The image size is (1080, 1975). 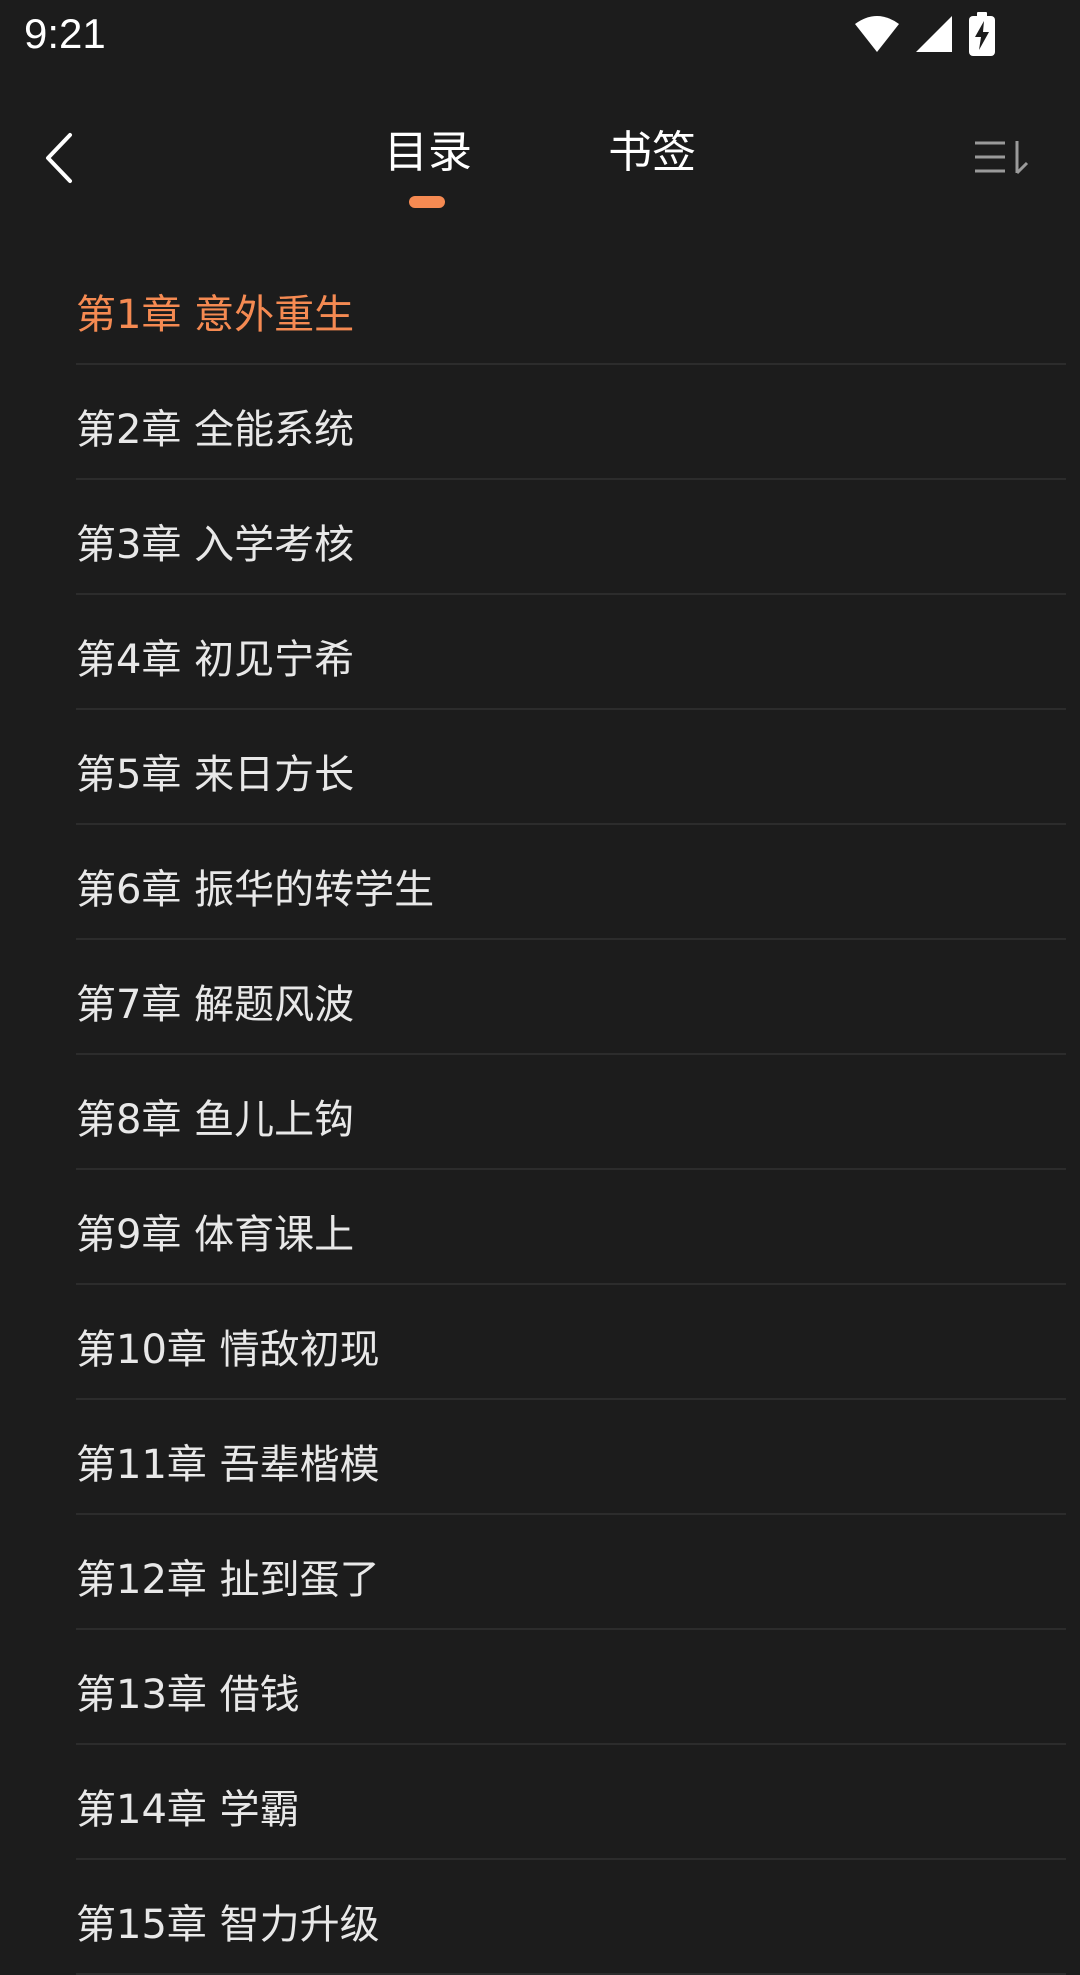 I want to click on chapter-label: 第14章 学霸, so click(x=188, y=1810).